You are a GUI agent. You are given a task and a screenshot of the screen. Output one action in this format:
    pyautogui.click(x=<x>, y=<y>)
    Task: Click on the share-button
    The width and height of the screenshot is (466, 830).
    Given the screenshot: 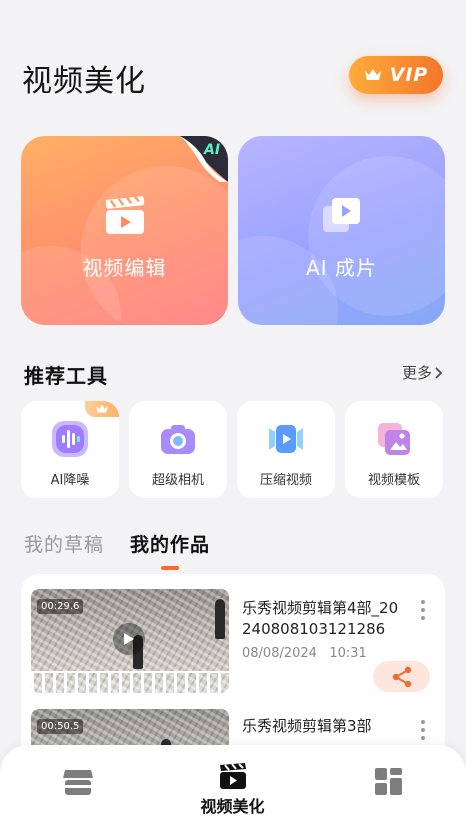 What is the action you would take?
    pyautogui.click(x=401, y=676)
    